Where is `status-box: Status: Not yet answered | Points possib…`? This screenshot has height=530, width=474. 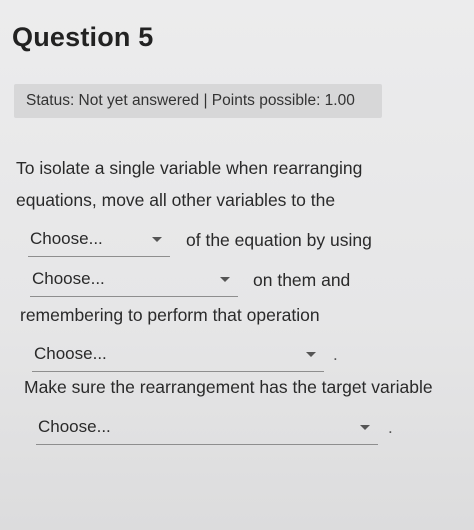 status-box: Status: Not yet answered | Points possib… is located at coordinates (198, 101).